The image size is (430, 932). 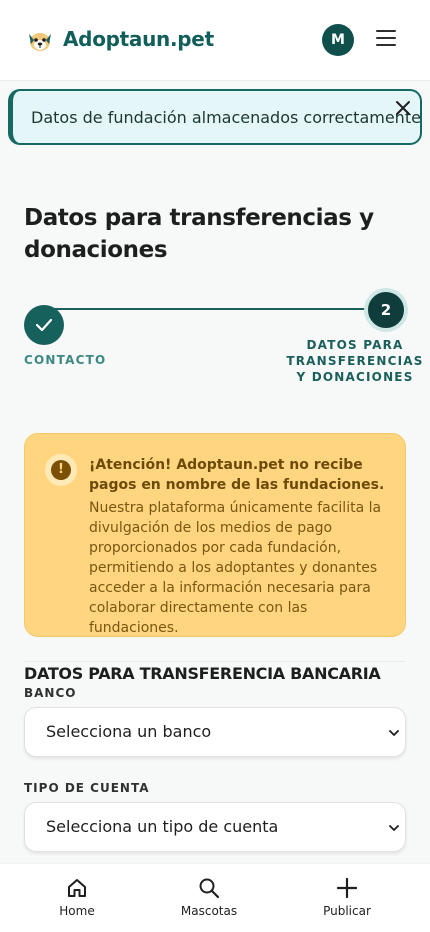 What do you see at coordinates (77, 898) in the screenshot?
I see `nav-item-home: Home` at bounding box center [77, 898].